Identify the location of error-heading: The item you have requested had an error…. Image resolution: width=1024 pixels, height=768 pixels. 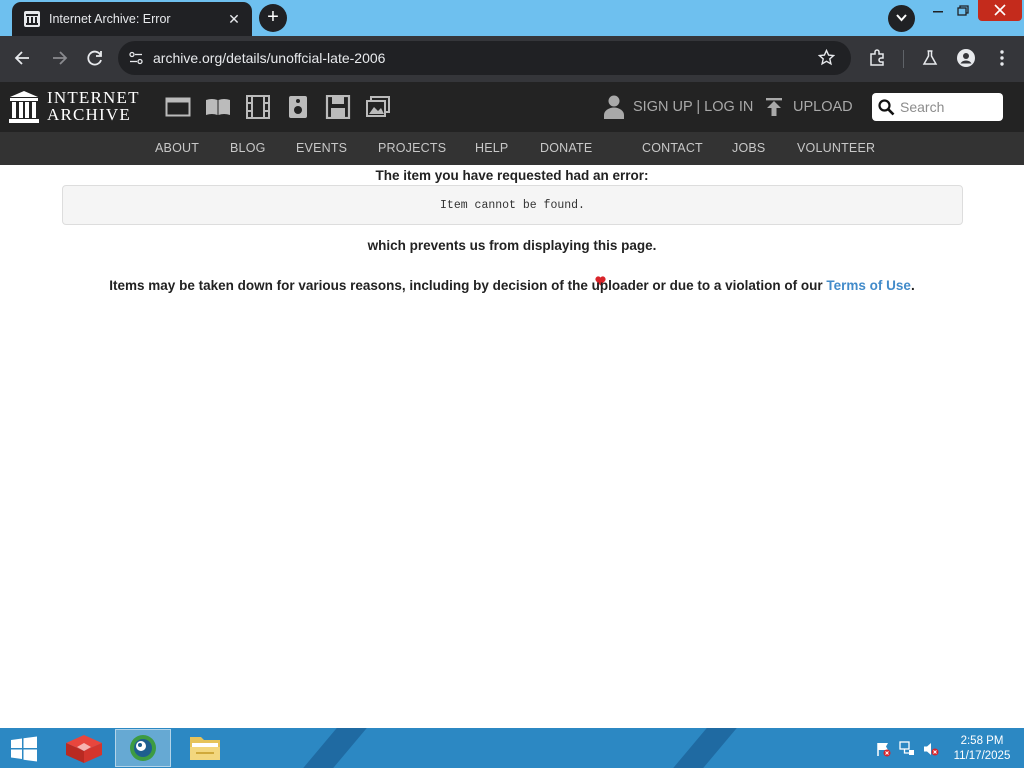
(512, 175).